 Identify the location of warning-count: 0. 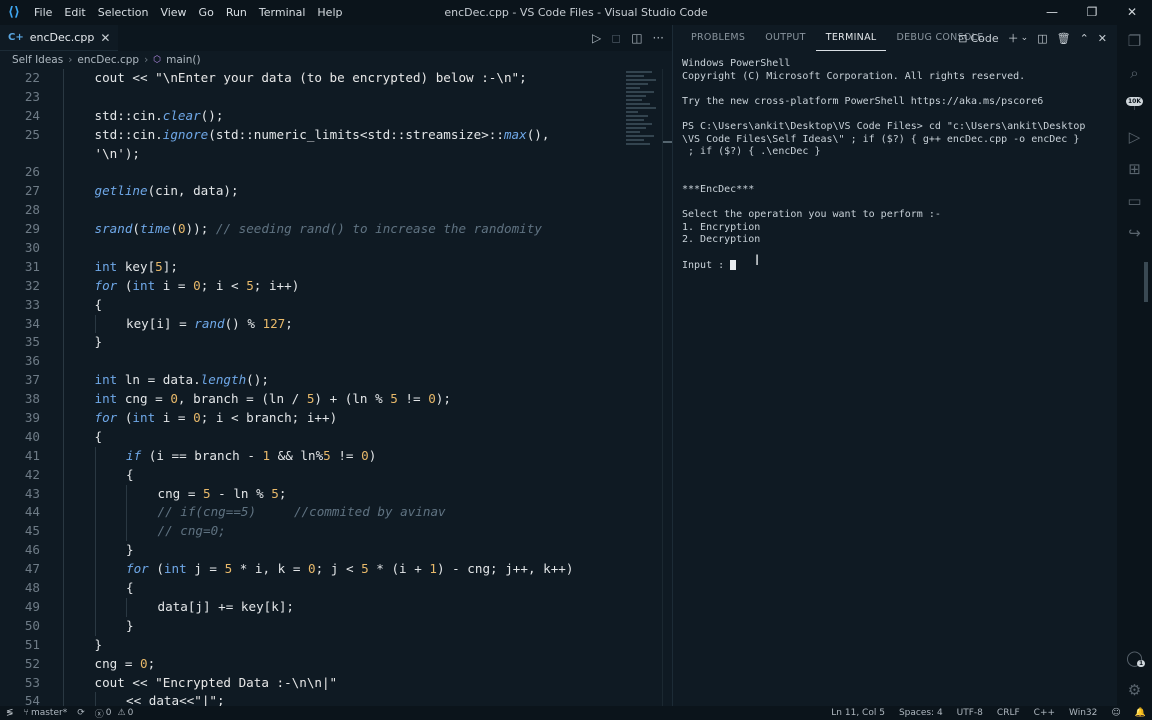
(131, 713).